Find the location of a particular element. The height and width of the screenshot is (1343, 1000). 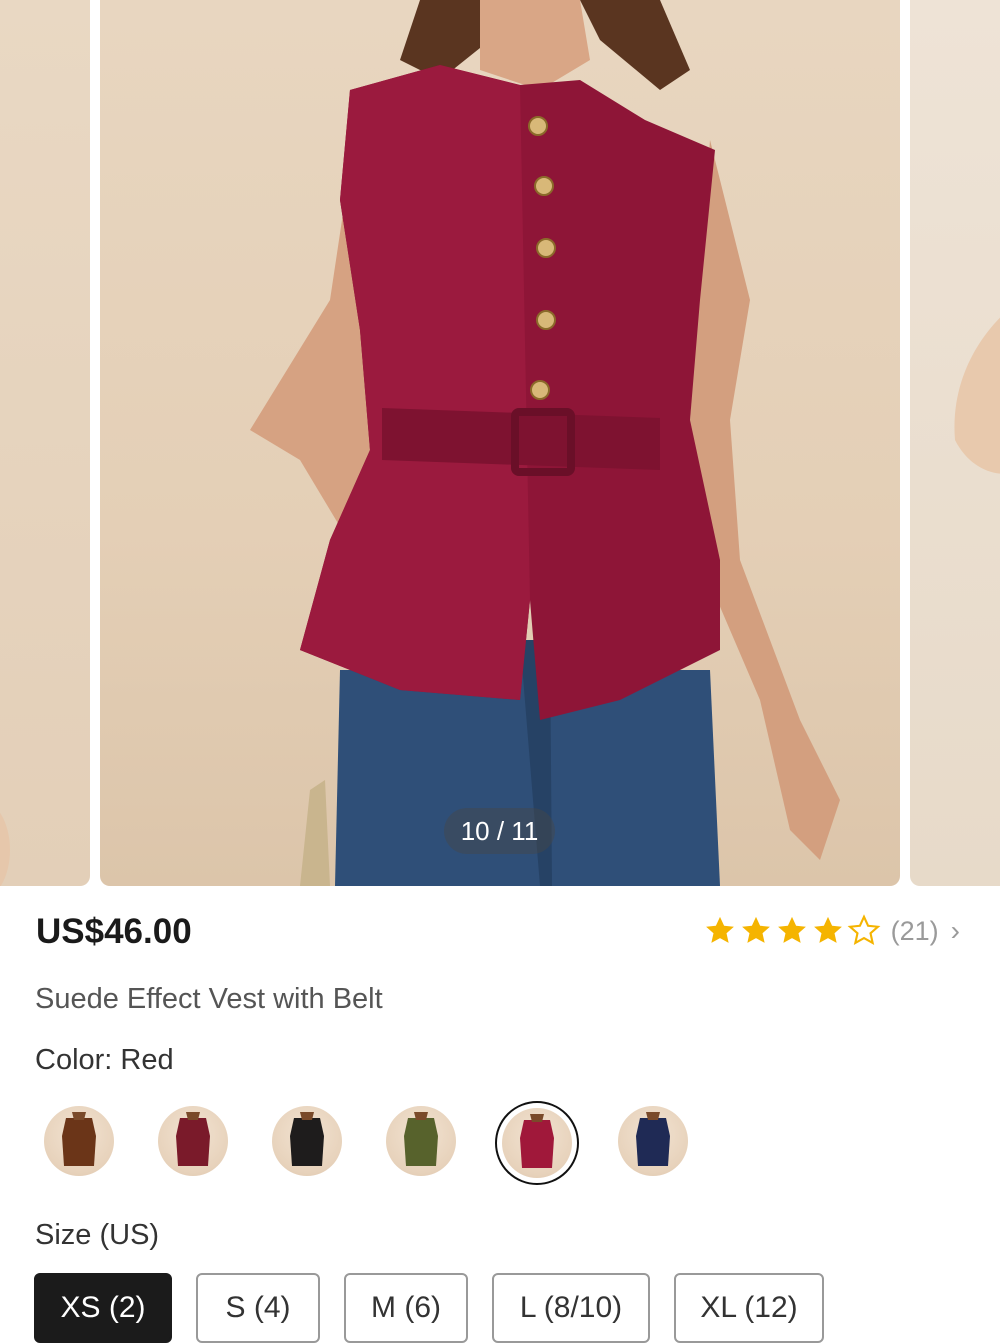

image-counter: 10 / 11 is located at coordinates (499, 831).